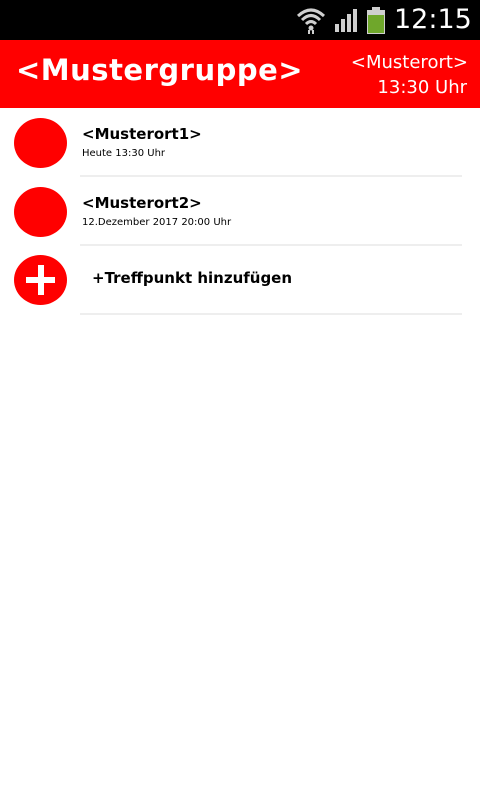  What do you see at coordinates (376, 20) in the screenshot?
I see `battery-icon` at bounding box center [376, 20].